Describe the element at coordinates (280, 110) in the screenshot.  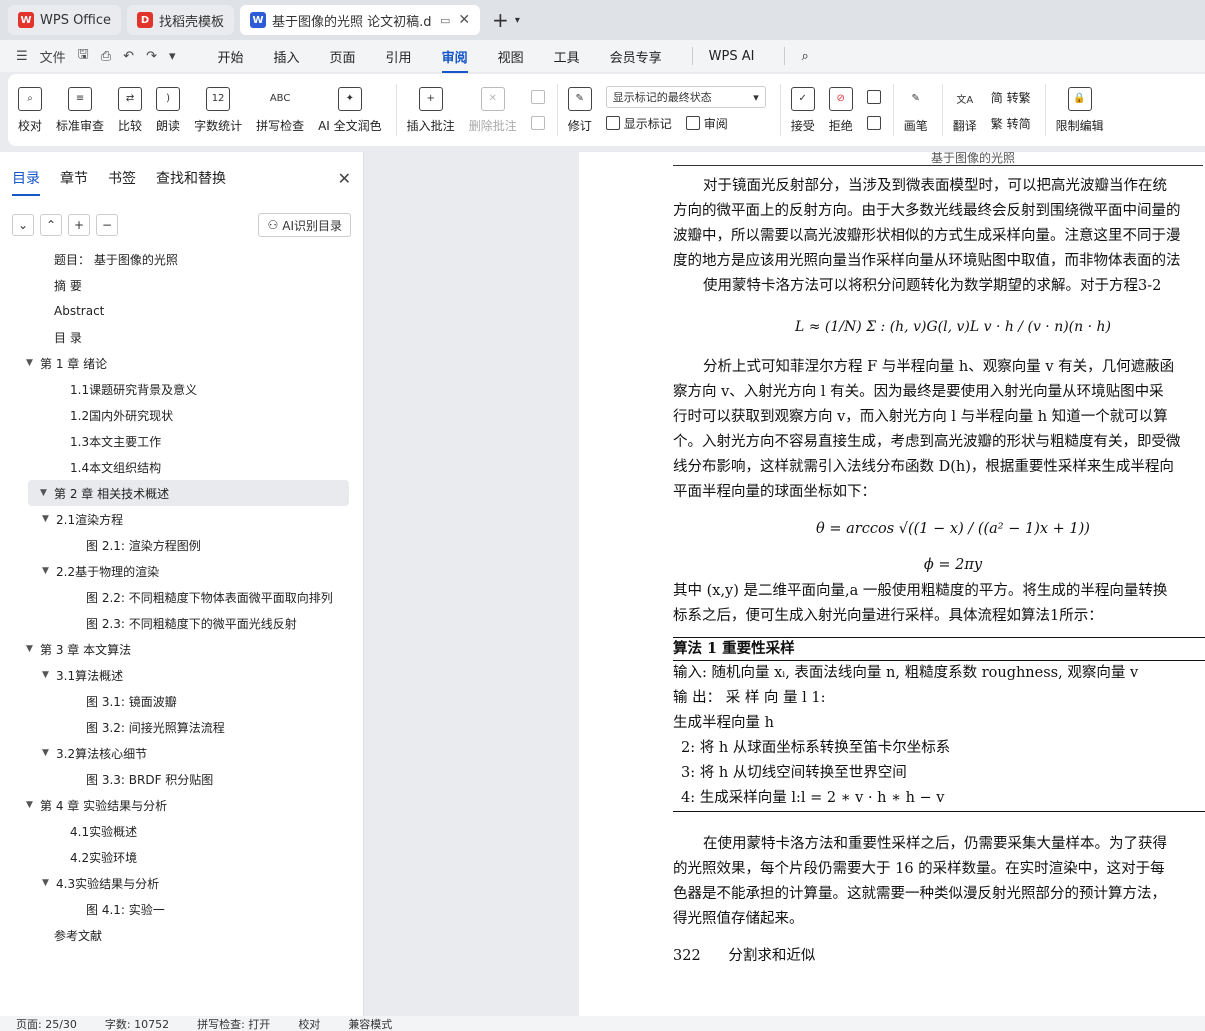
I see `spell-check-button: ABC 拼写检查` at that location.